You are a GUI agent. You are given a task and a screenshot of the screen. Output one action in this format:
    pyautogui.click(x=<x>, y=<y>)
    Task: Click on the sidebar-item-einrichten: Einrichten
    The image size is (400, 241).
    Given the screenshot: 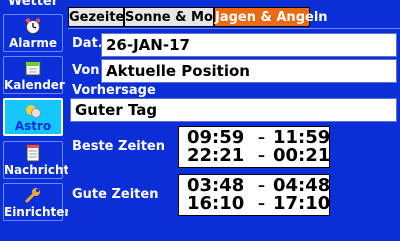 What is the action you would take?
    pyautogui.click(x=38, y=202)
    